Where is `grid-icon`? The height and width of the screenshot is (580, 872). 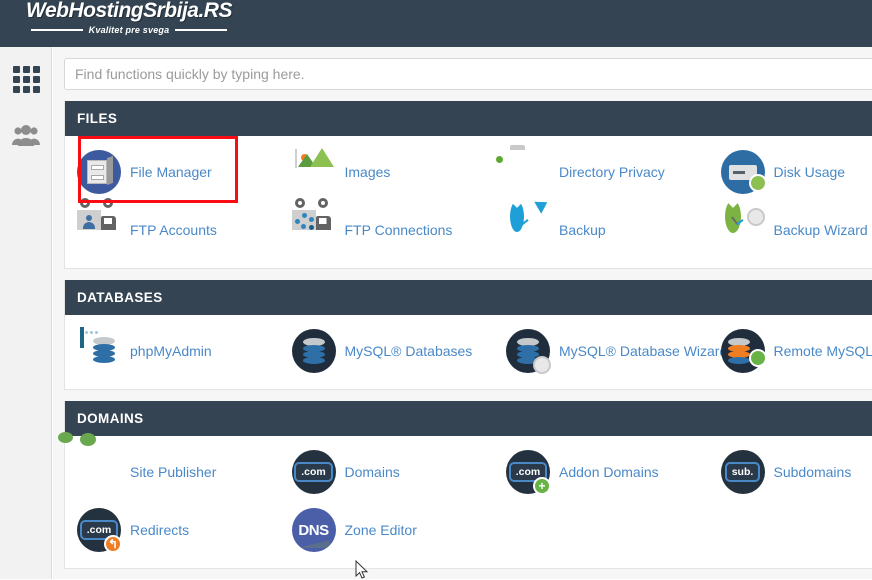
grid-icon is located at coordinates (26, 79).